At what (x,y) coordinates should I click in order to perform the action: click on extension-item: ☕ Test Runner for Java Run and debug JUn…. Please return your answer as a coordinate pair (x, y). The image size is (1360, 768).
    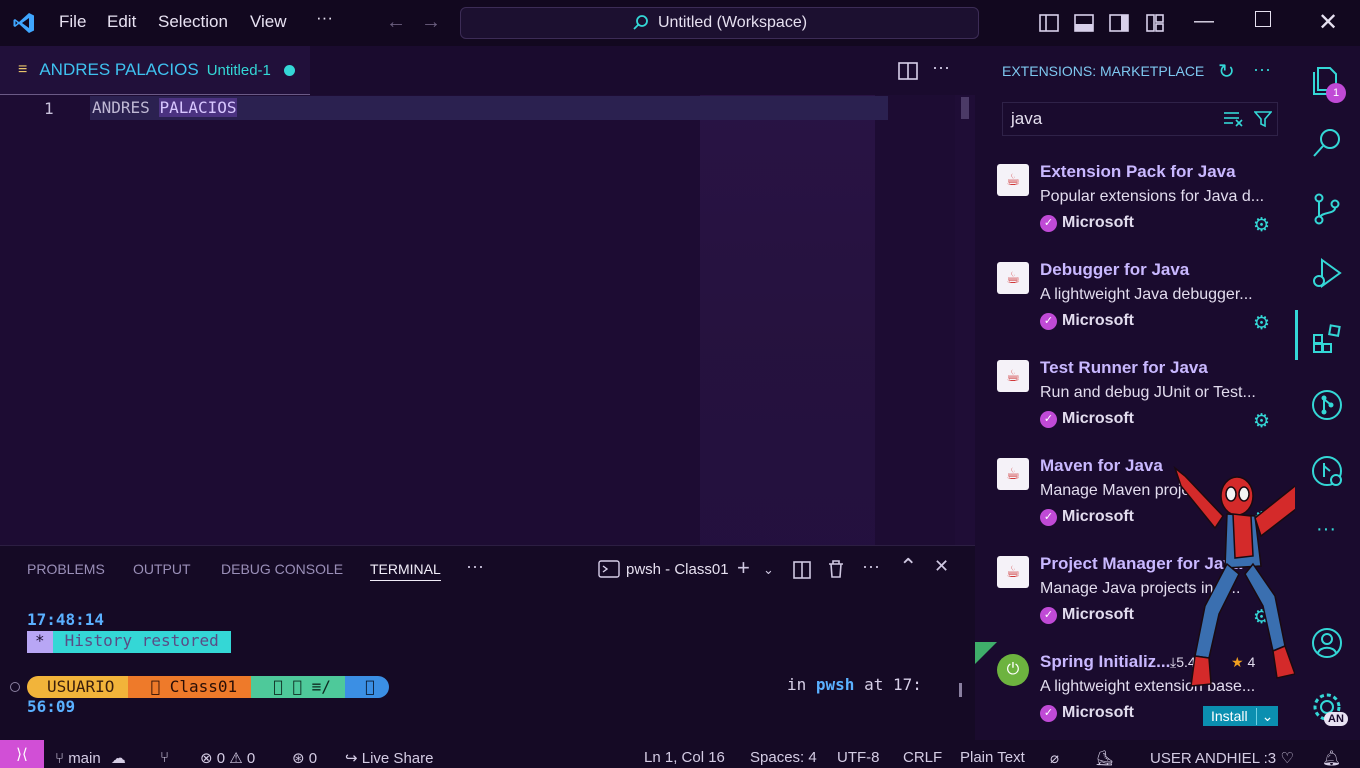
    Looking at the image, I should click on (1140, 408).